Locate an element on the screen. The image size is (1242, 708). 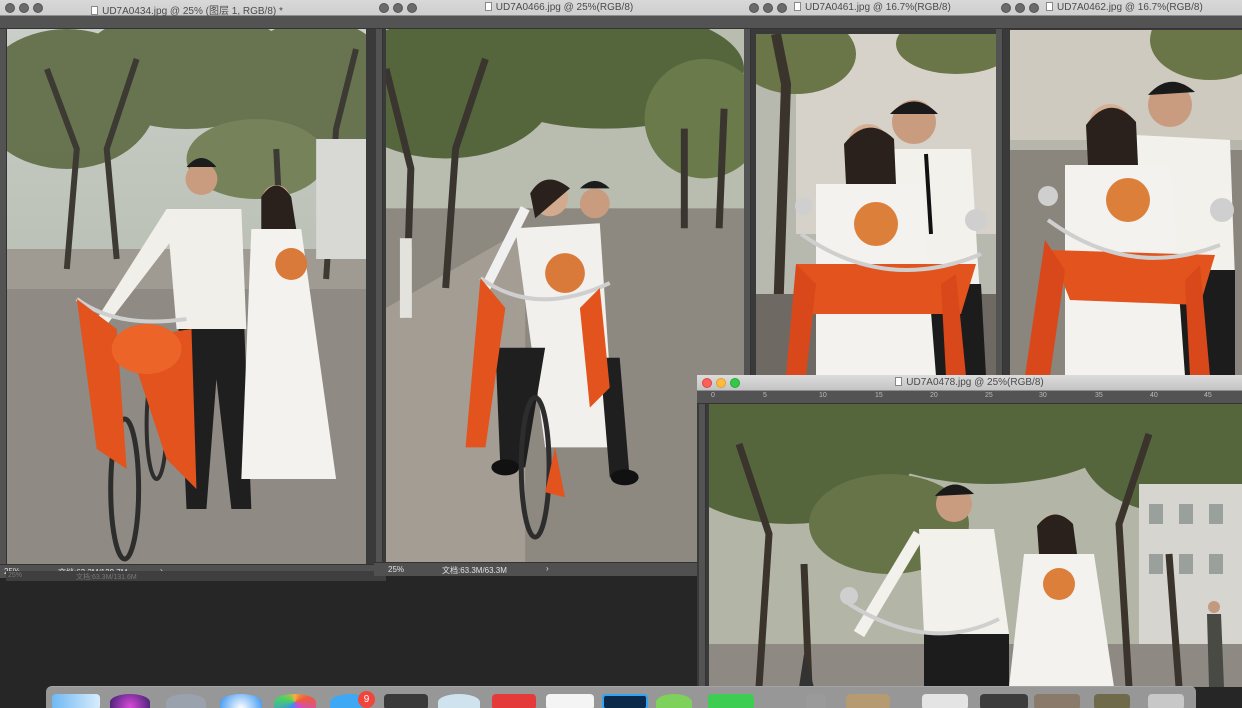
ruler-tick: 0 is located at coordinates (713, 395).